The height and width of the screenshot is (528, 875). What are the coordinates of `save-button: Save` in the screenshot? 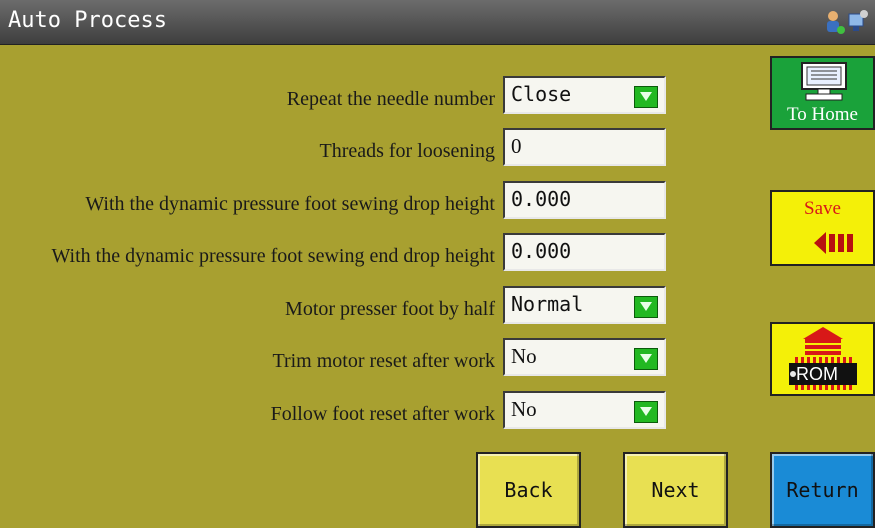 It's located at (822, 228).